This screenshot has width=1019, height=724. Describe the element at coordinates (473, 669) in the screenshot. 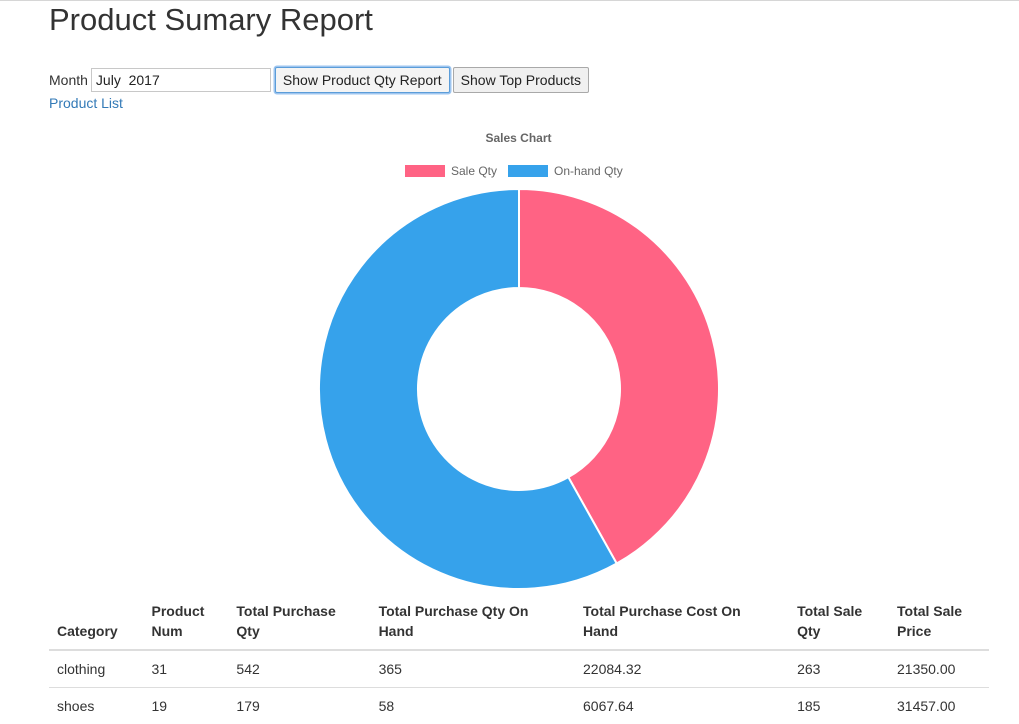

I see `cell-total-purchase-qty-on-hand: 365` at that location.